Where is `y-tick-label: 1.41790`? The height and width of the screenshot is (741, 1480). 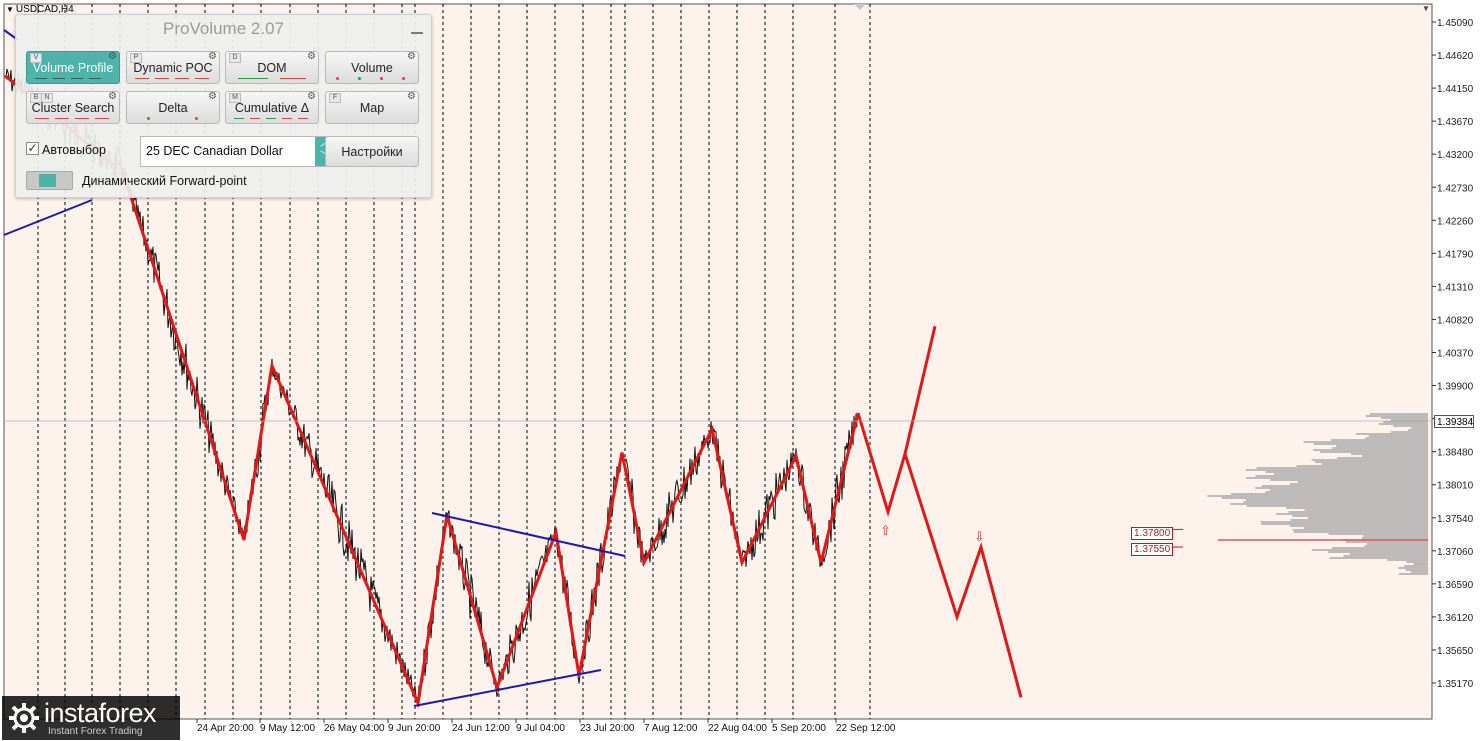 y-tick-label: 1.41790 is located at coordinates (1455, 254).